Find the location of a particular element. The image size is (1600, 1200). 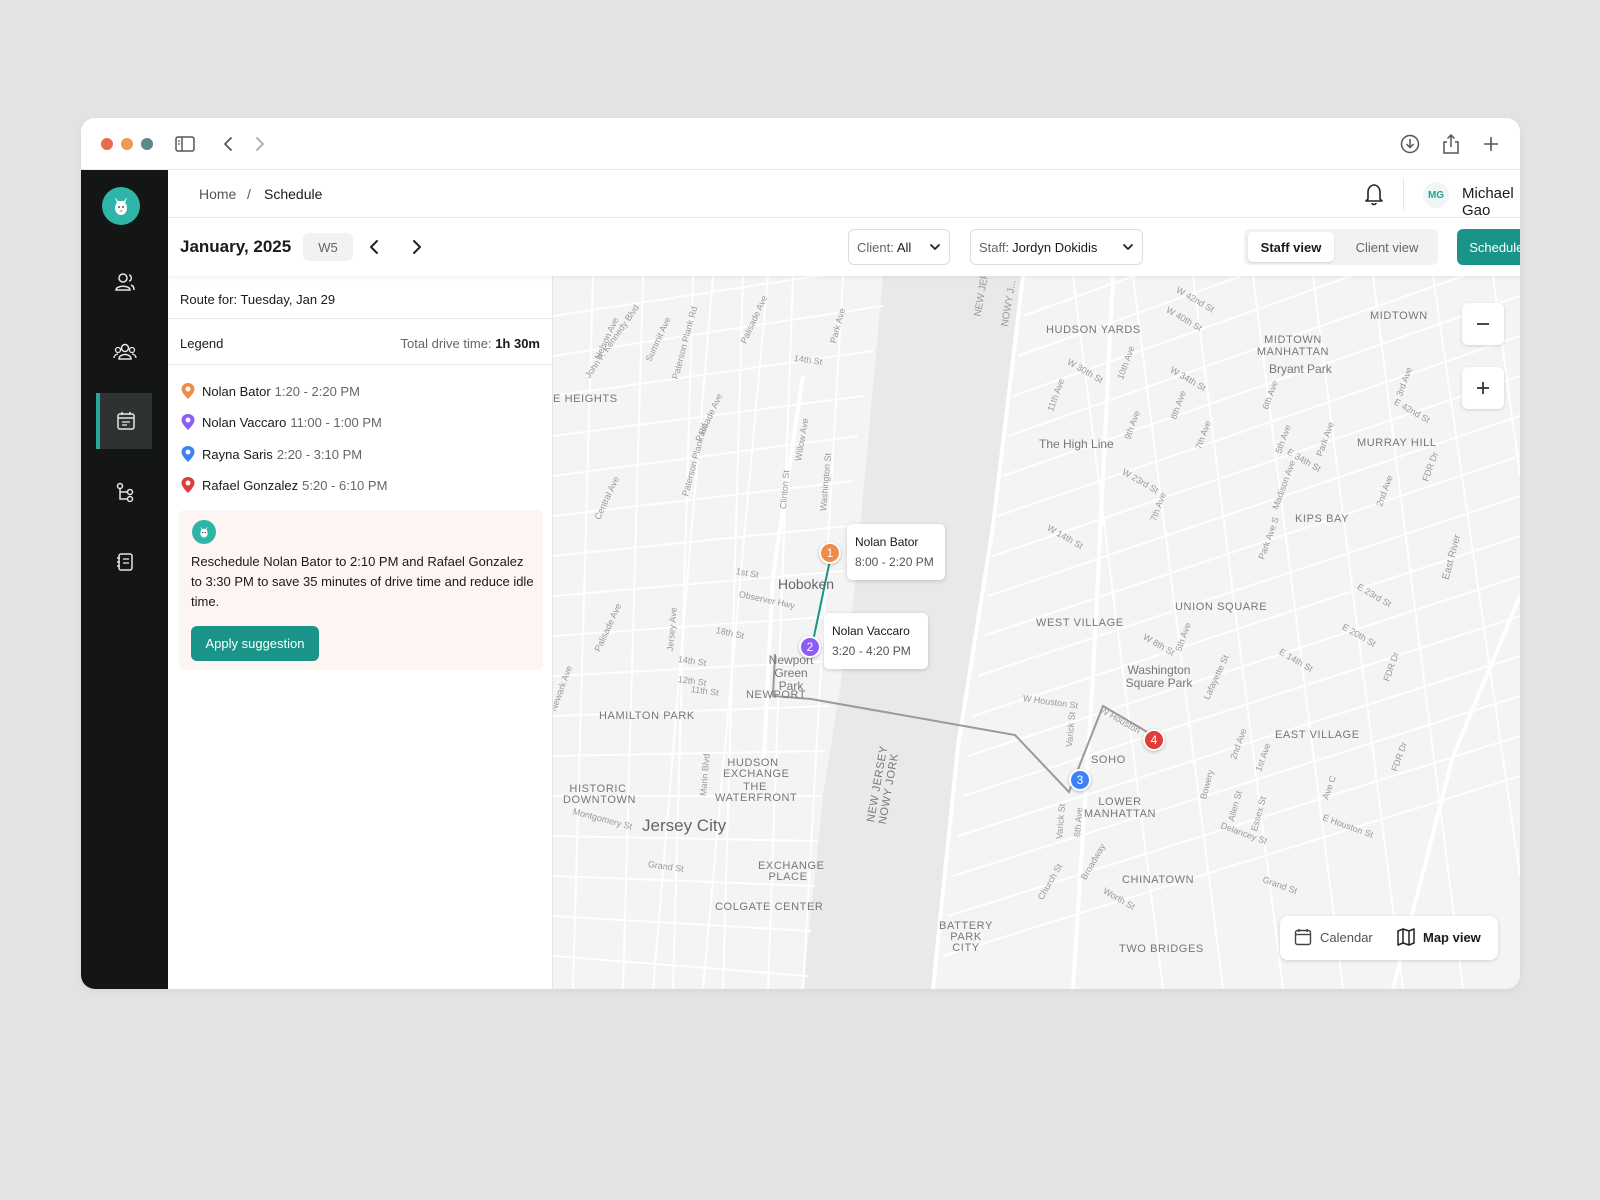

zoom-in-button is located at coordinates (1483, 388).